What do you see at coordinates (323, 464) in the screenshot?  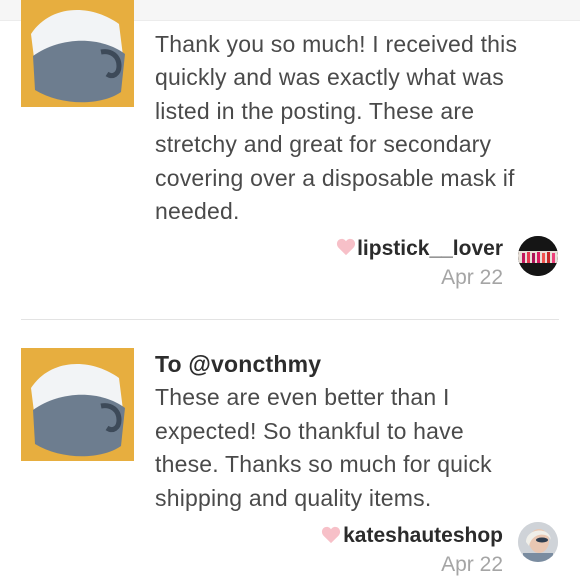 I see `review-line: these. Thanks so much for quick` at bounding box center [323, 464].